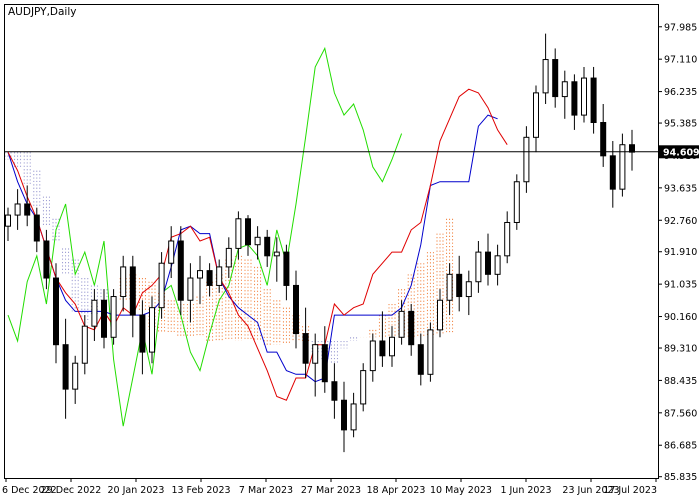 Image resolution: width=700 pixels, height=500 pixels. I want to click on y-tick-label: 97.985, so click(680, 27).